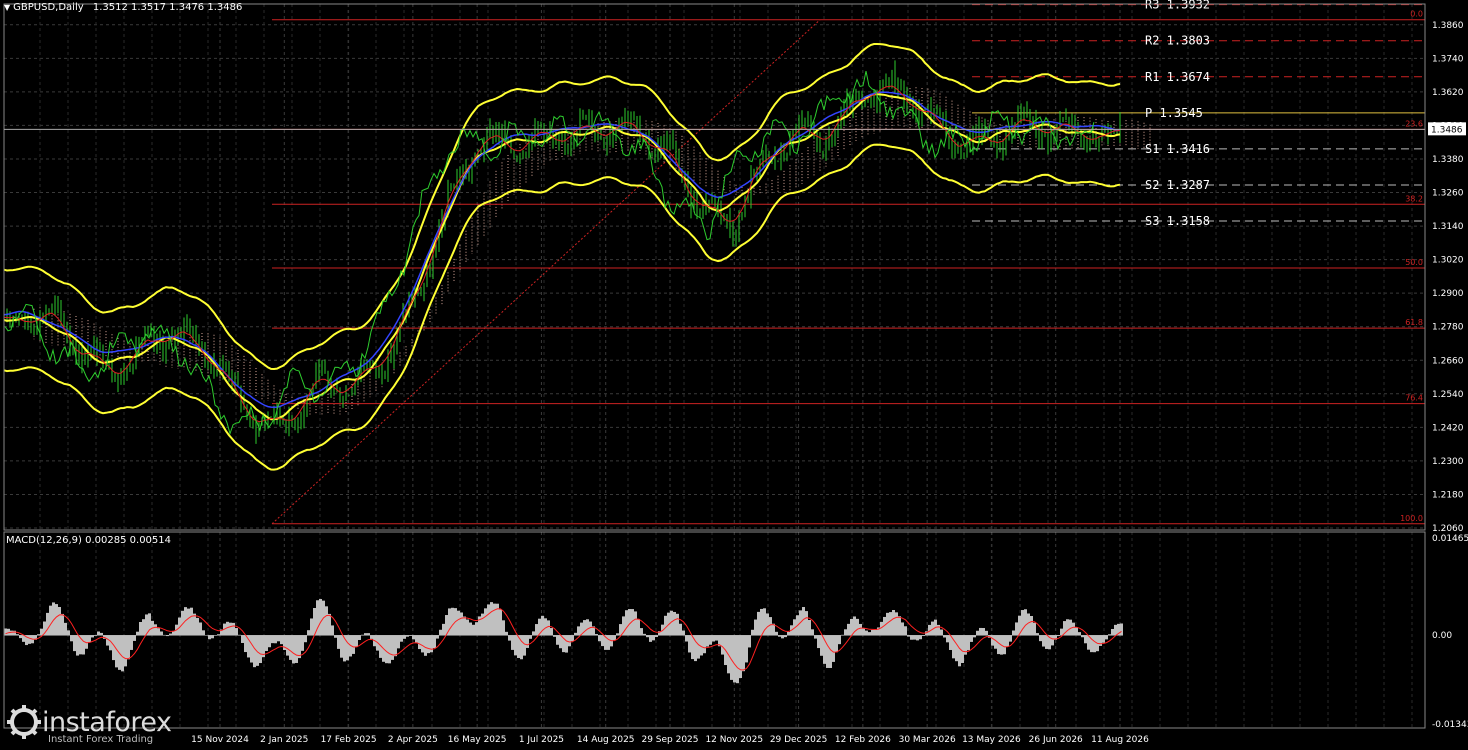 This screenshot has width=1468, height=750. I want to click on date-tick: 15 Nov 2024, so click(220, 740).